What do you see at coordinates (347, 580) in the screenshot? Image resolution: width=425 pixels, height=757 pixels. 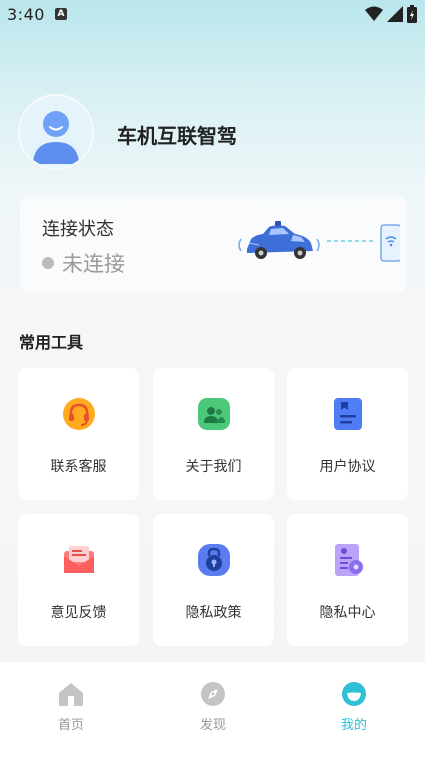 I see `tool-privacy-center: 隐私中心` at bounding box center [347, 580].